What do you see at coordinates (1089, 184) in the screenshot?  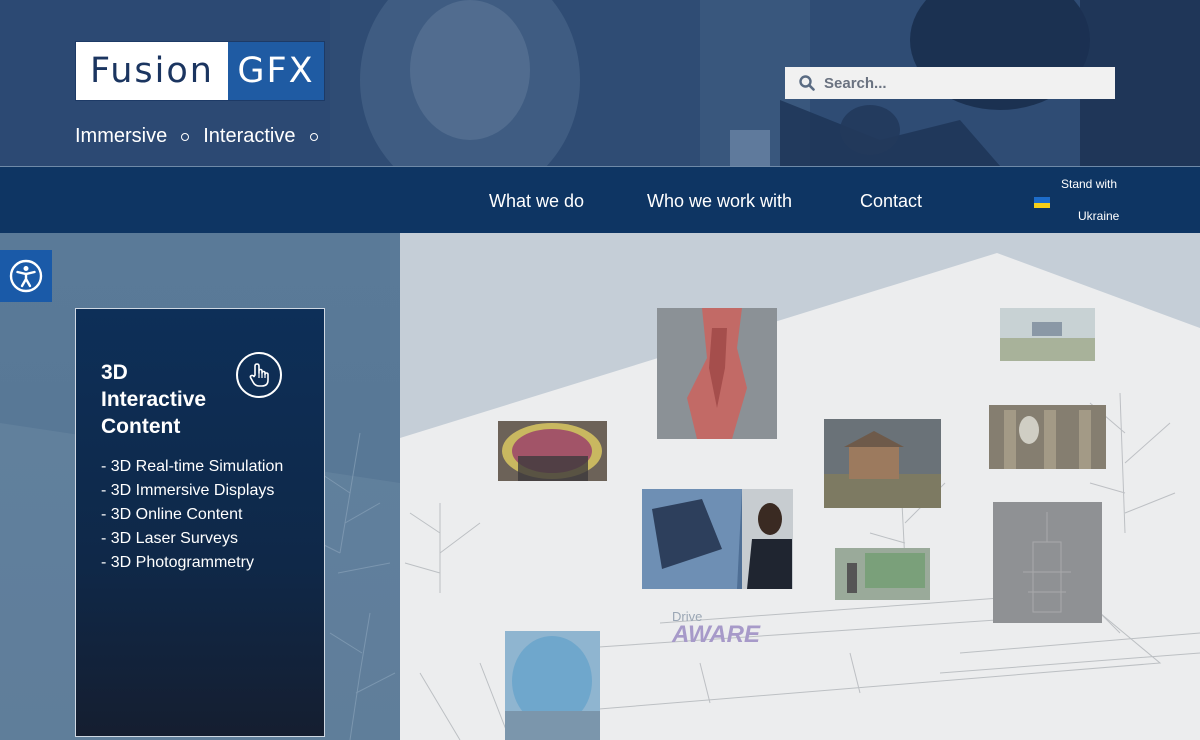 I see `ukraine-text-line1: Stand with` at bounding box center [1089, 184].